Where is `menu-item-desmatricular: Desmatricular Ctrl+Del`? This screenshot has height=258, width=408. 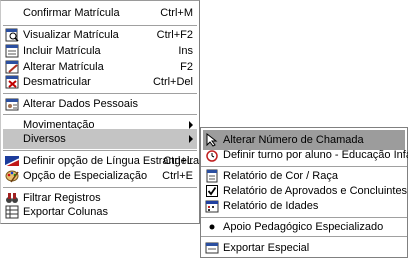 menu-item-desmatricular: Desmatricular Ctrl+Del is located at coordinates (100, 82).